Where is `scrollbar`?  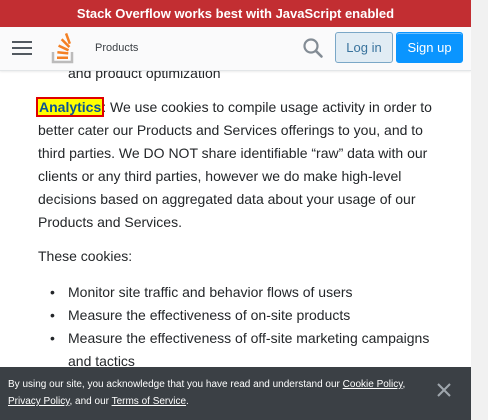
scrollbar is located at coordinates (479, 210).